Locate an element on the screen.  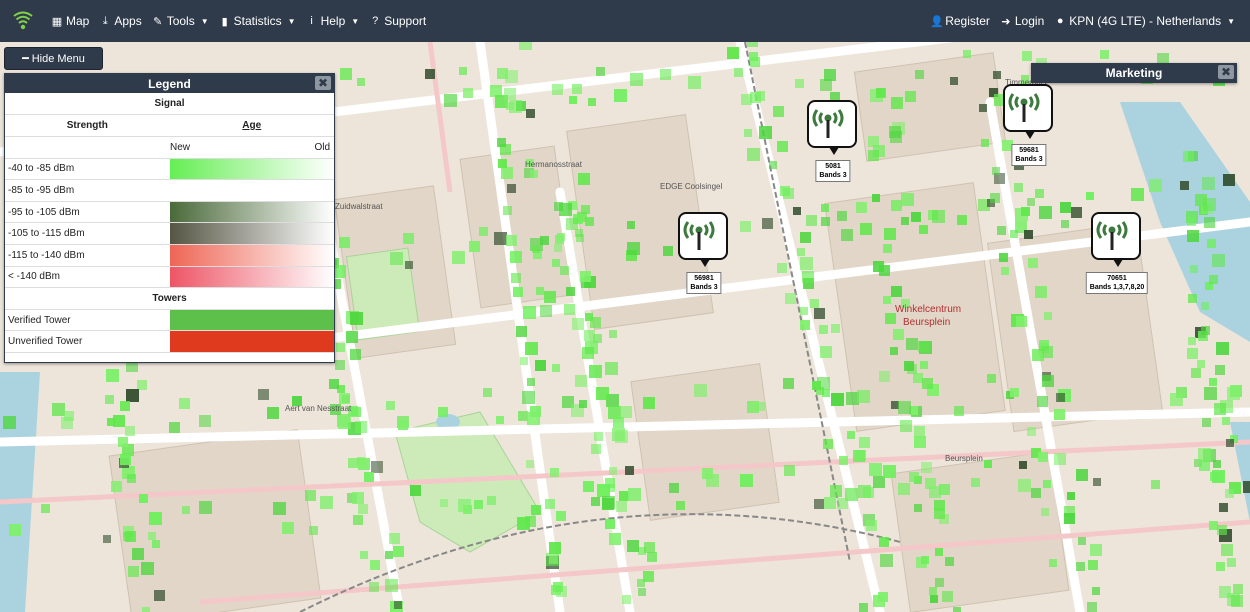
age-scale: New Old is located at coordinates (169, 148).